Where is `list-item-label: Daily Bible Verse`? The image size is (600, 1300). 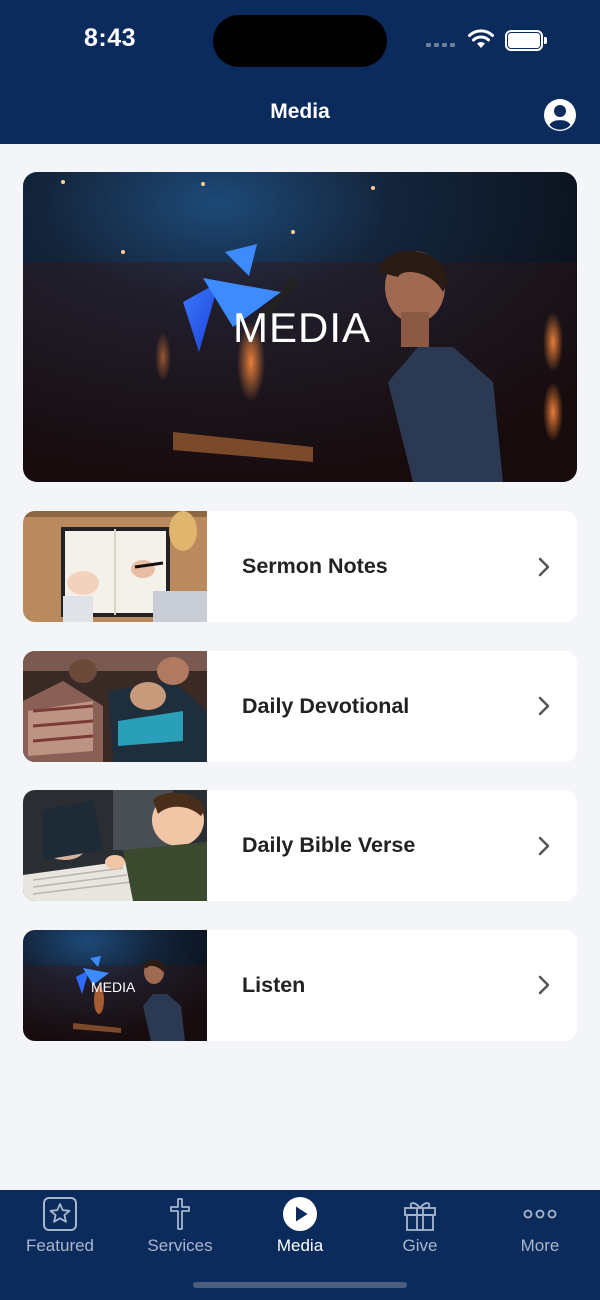
list-item-label: Daily Bible Verse is located at coordinates (329, 845).